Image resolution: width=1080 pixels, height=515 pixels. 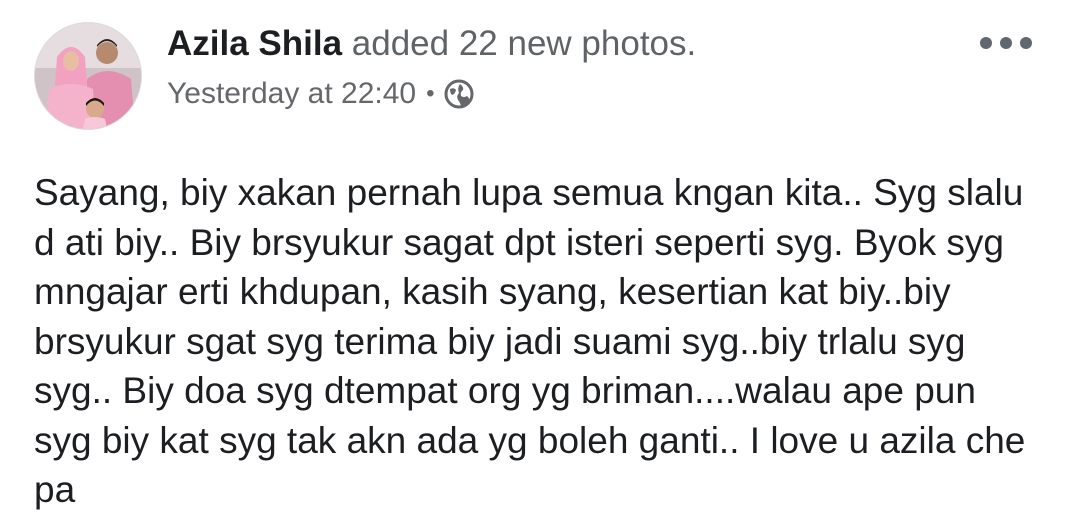 I want to click on author-name-link: Azila Shila, so click(x=254, y=43).